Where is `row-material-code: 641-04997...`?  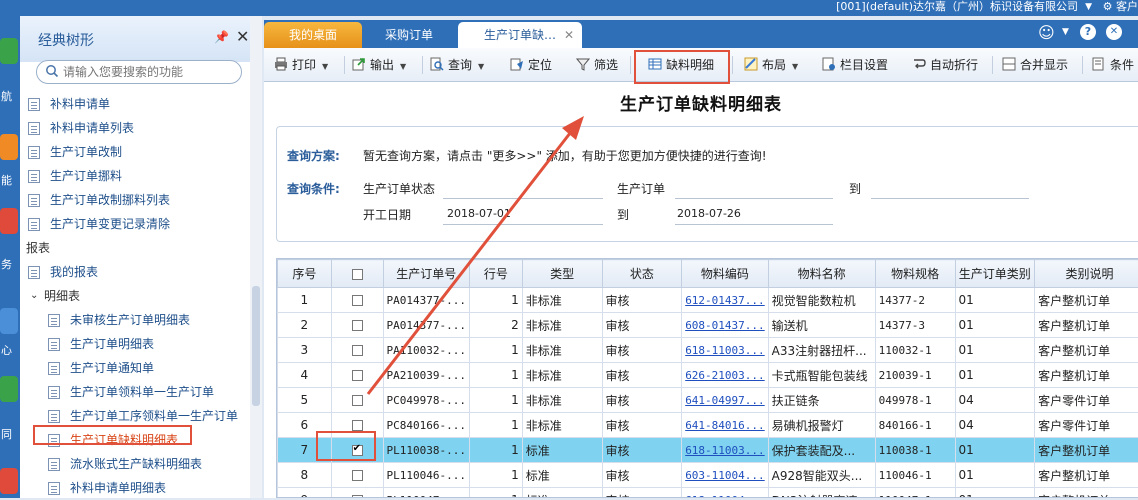 row-material-code: 641-04997... is located at coordinates (725, 400).